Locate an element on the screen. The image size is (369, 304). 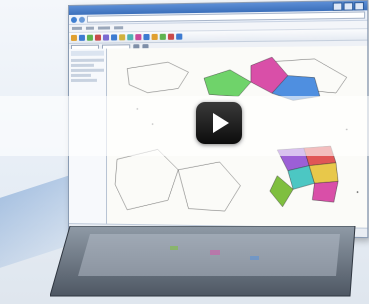
play-button is located at coordinates (219, 123).